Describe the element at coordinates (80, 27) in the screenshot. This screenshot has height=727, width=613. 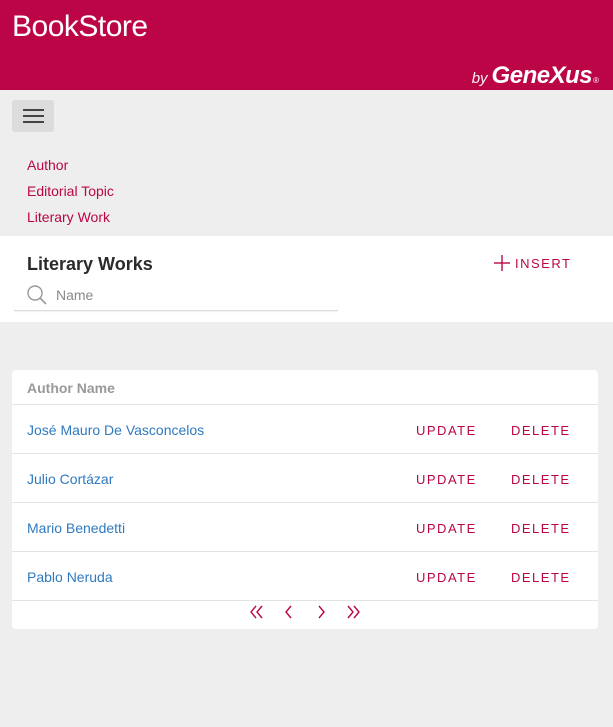
I see `app-title: BookStore` at that location.